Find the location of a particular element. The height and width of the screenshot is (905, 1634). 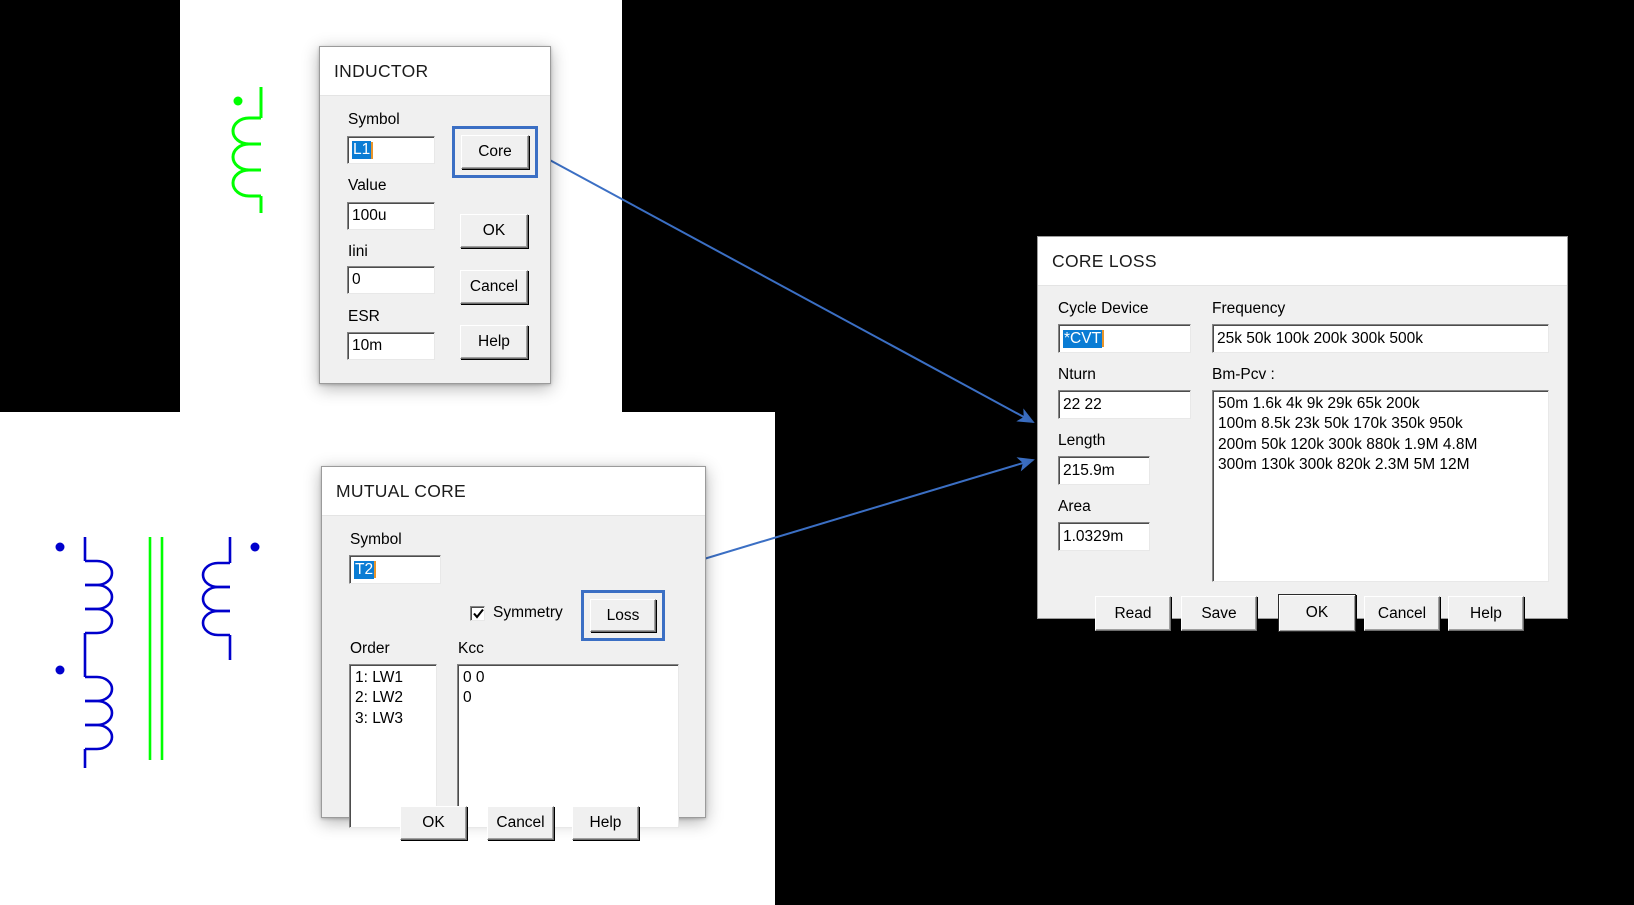

core-loss-read-button: Read is located at coordinates (1133, 613).